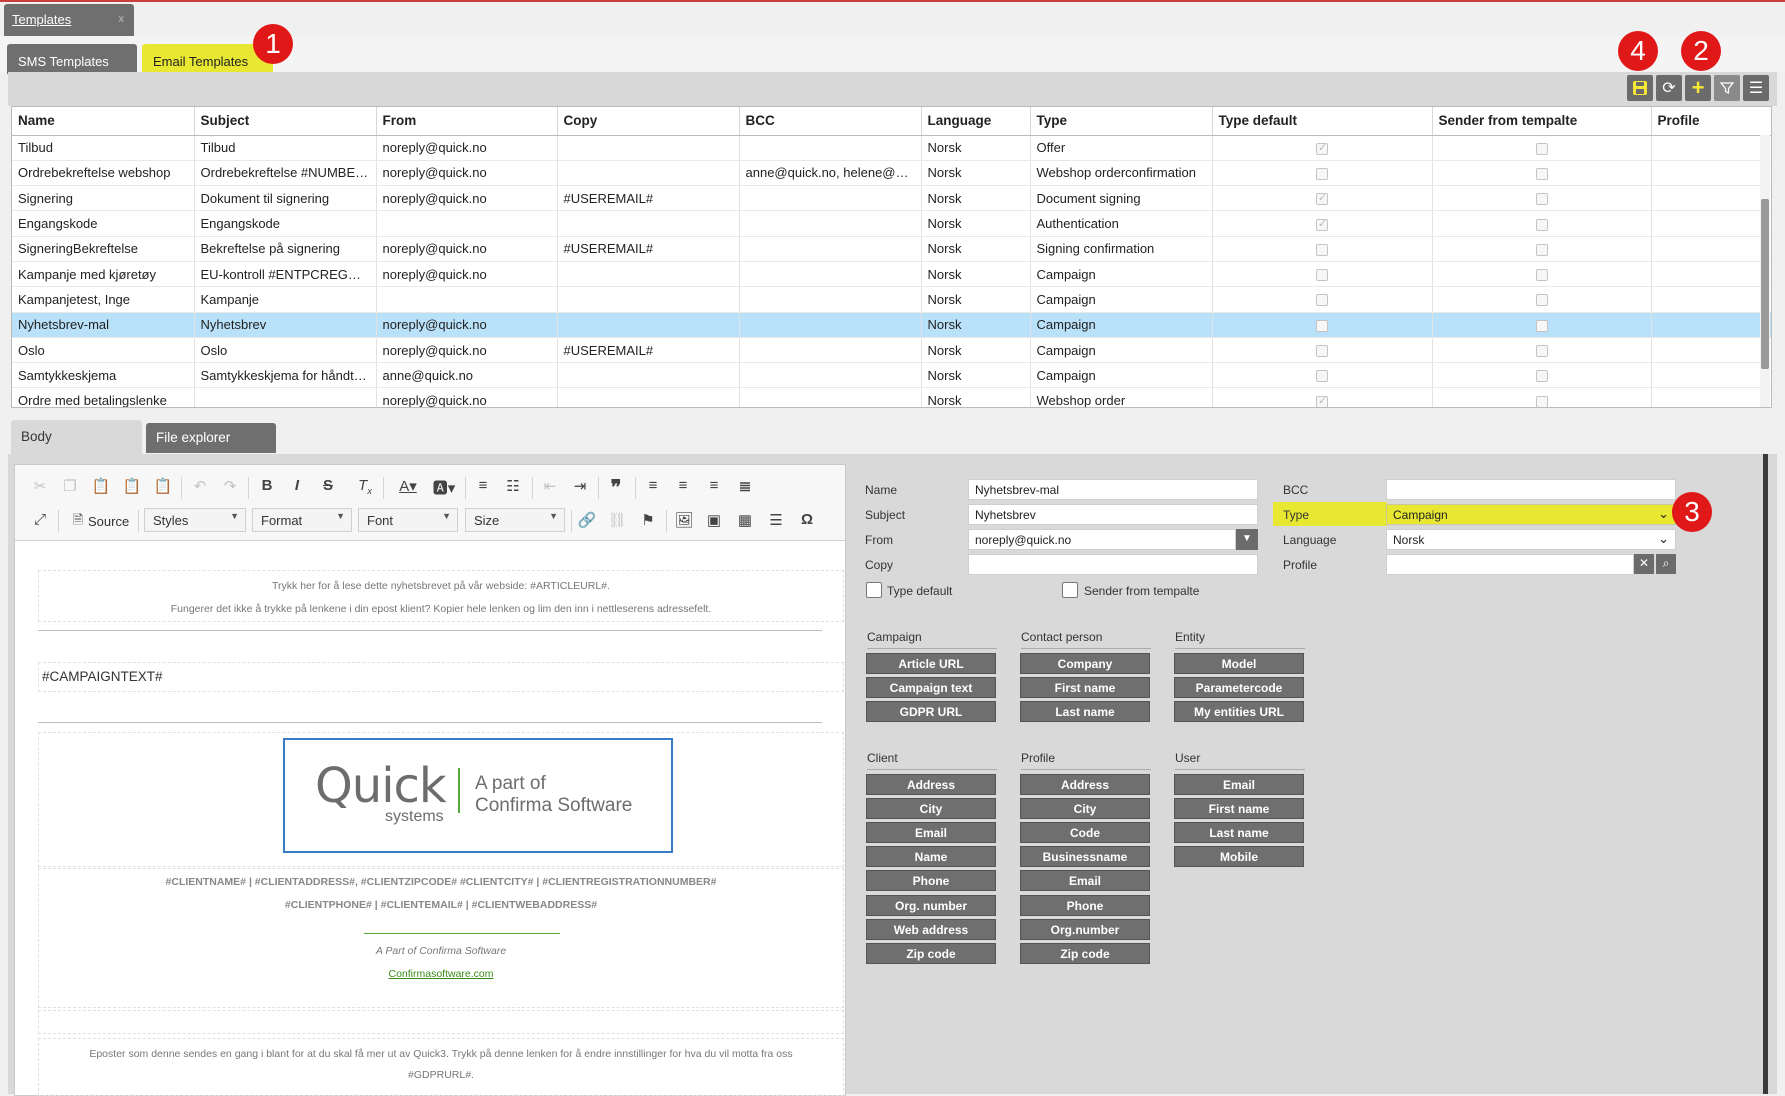 This screenshot has width=1785, height=1096. What do you see at coordinates (1765, 271) in the screenshot?
I see `grid-scrollbar` at bounding box center [1765, 271].